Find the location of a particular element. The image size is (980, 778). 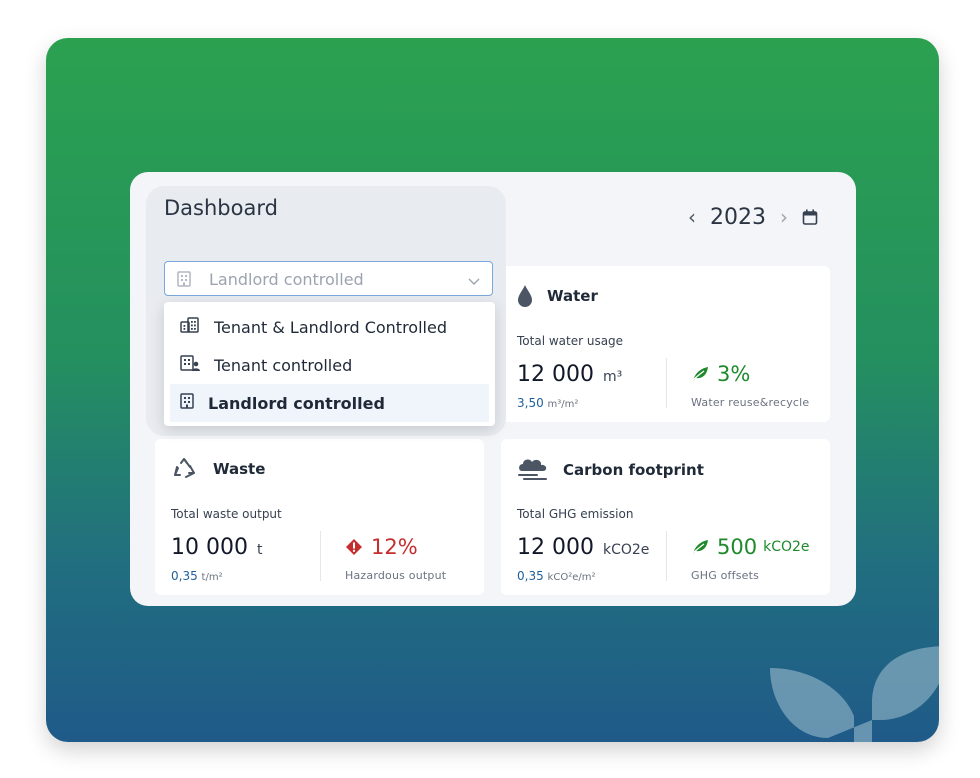

chevron-left-icon: ‹ is located at coordinates (692, 217).